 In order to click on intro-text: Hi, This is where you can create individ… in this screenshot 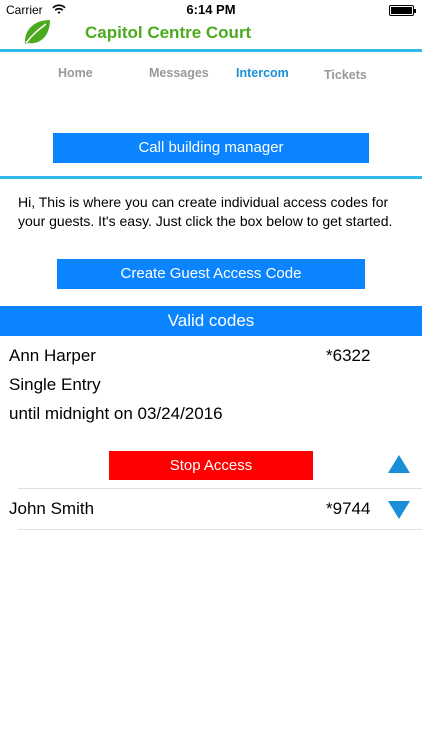, I will do `click(205, 211)`.